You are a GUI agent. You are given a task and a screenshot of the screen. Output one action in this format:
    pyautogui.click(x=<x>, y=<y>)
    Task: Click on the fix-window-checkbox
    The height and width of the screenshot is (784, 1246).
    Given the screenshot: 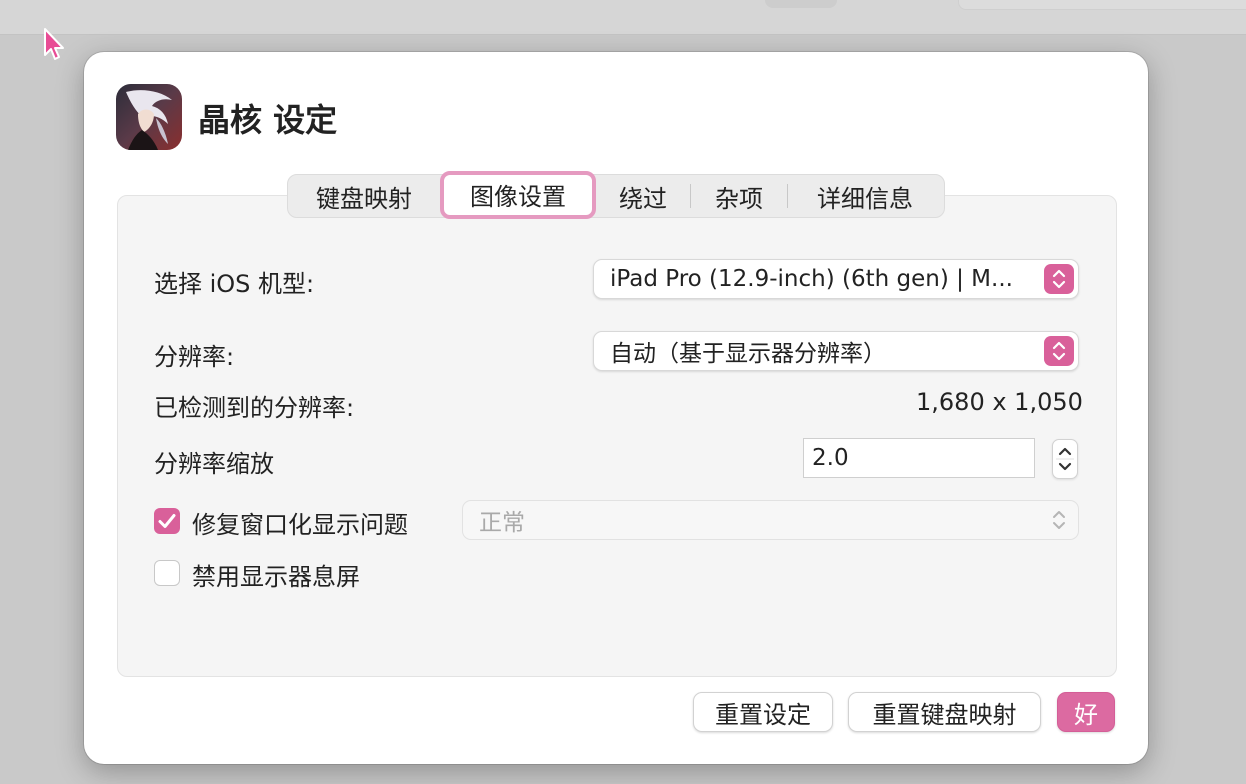 What is the action you would take?
    pyautogui.click(x=167, y=521)
    